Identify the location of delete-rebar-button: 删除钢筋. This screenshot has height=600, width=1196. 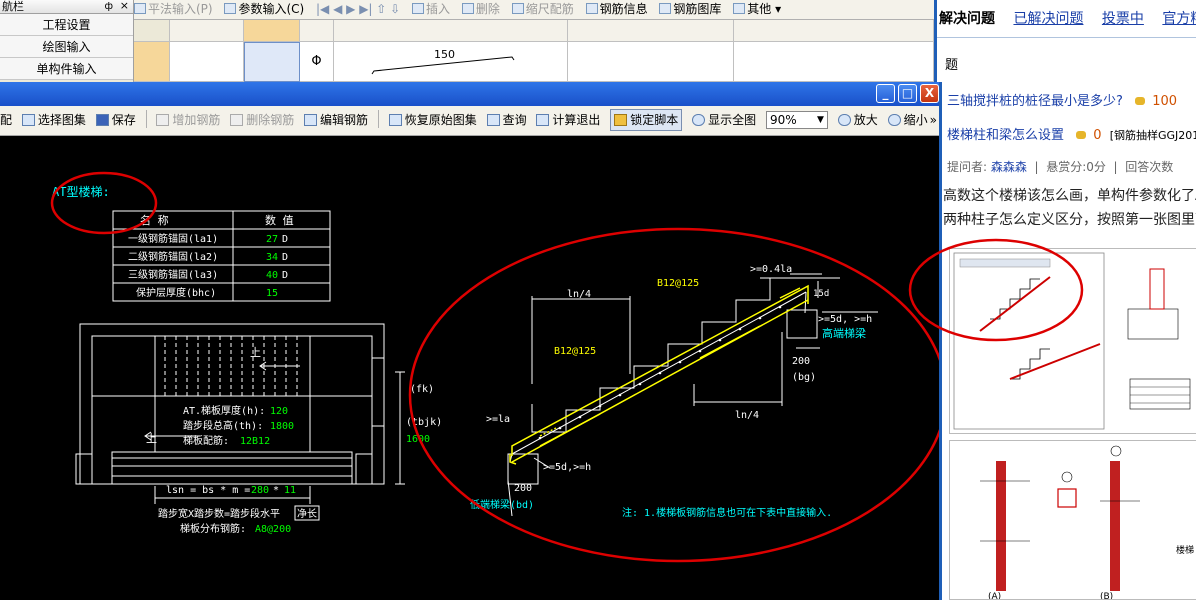
(262, 120).